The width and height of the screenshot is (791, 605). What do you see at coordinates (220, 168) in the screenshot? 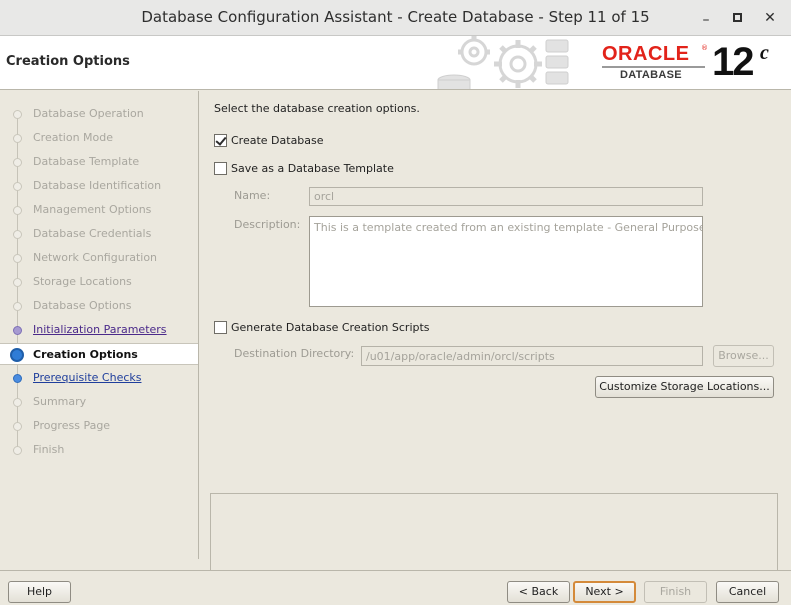
I see `save-template-checkbox` at bounding box center [220, 168].